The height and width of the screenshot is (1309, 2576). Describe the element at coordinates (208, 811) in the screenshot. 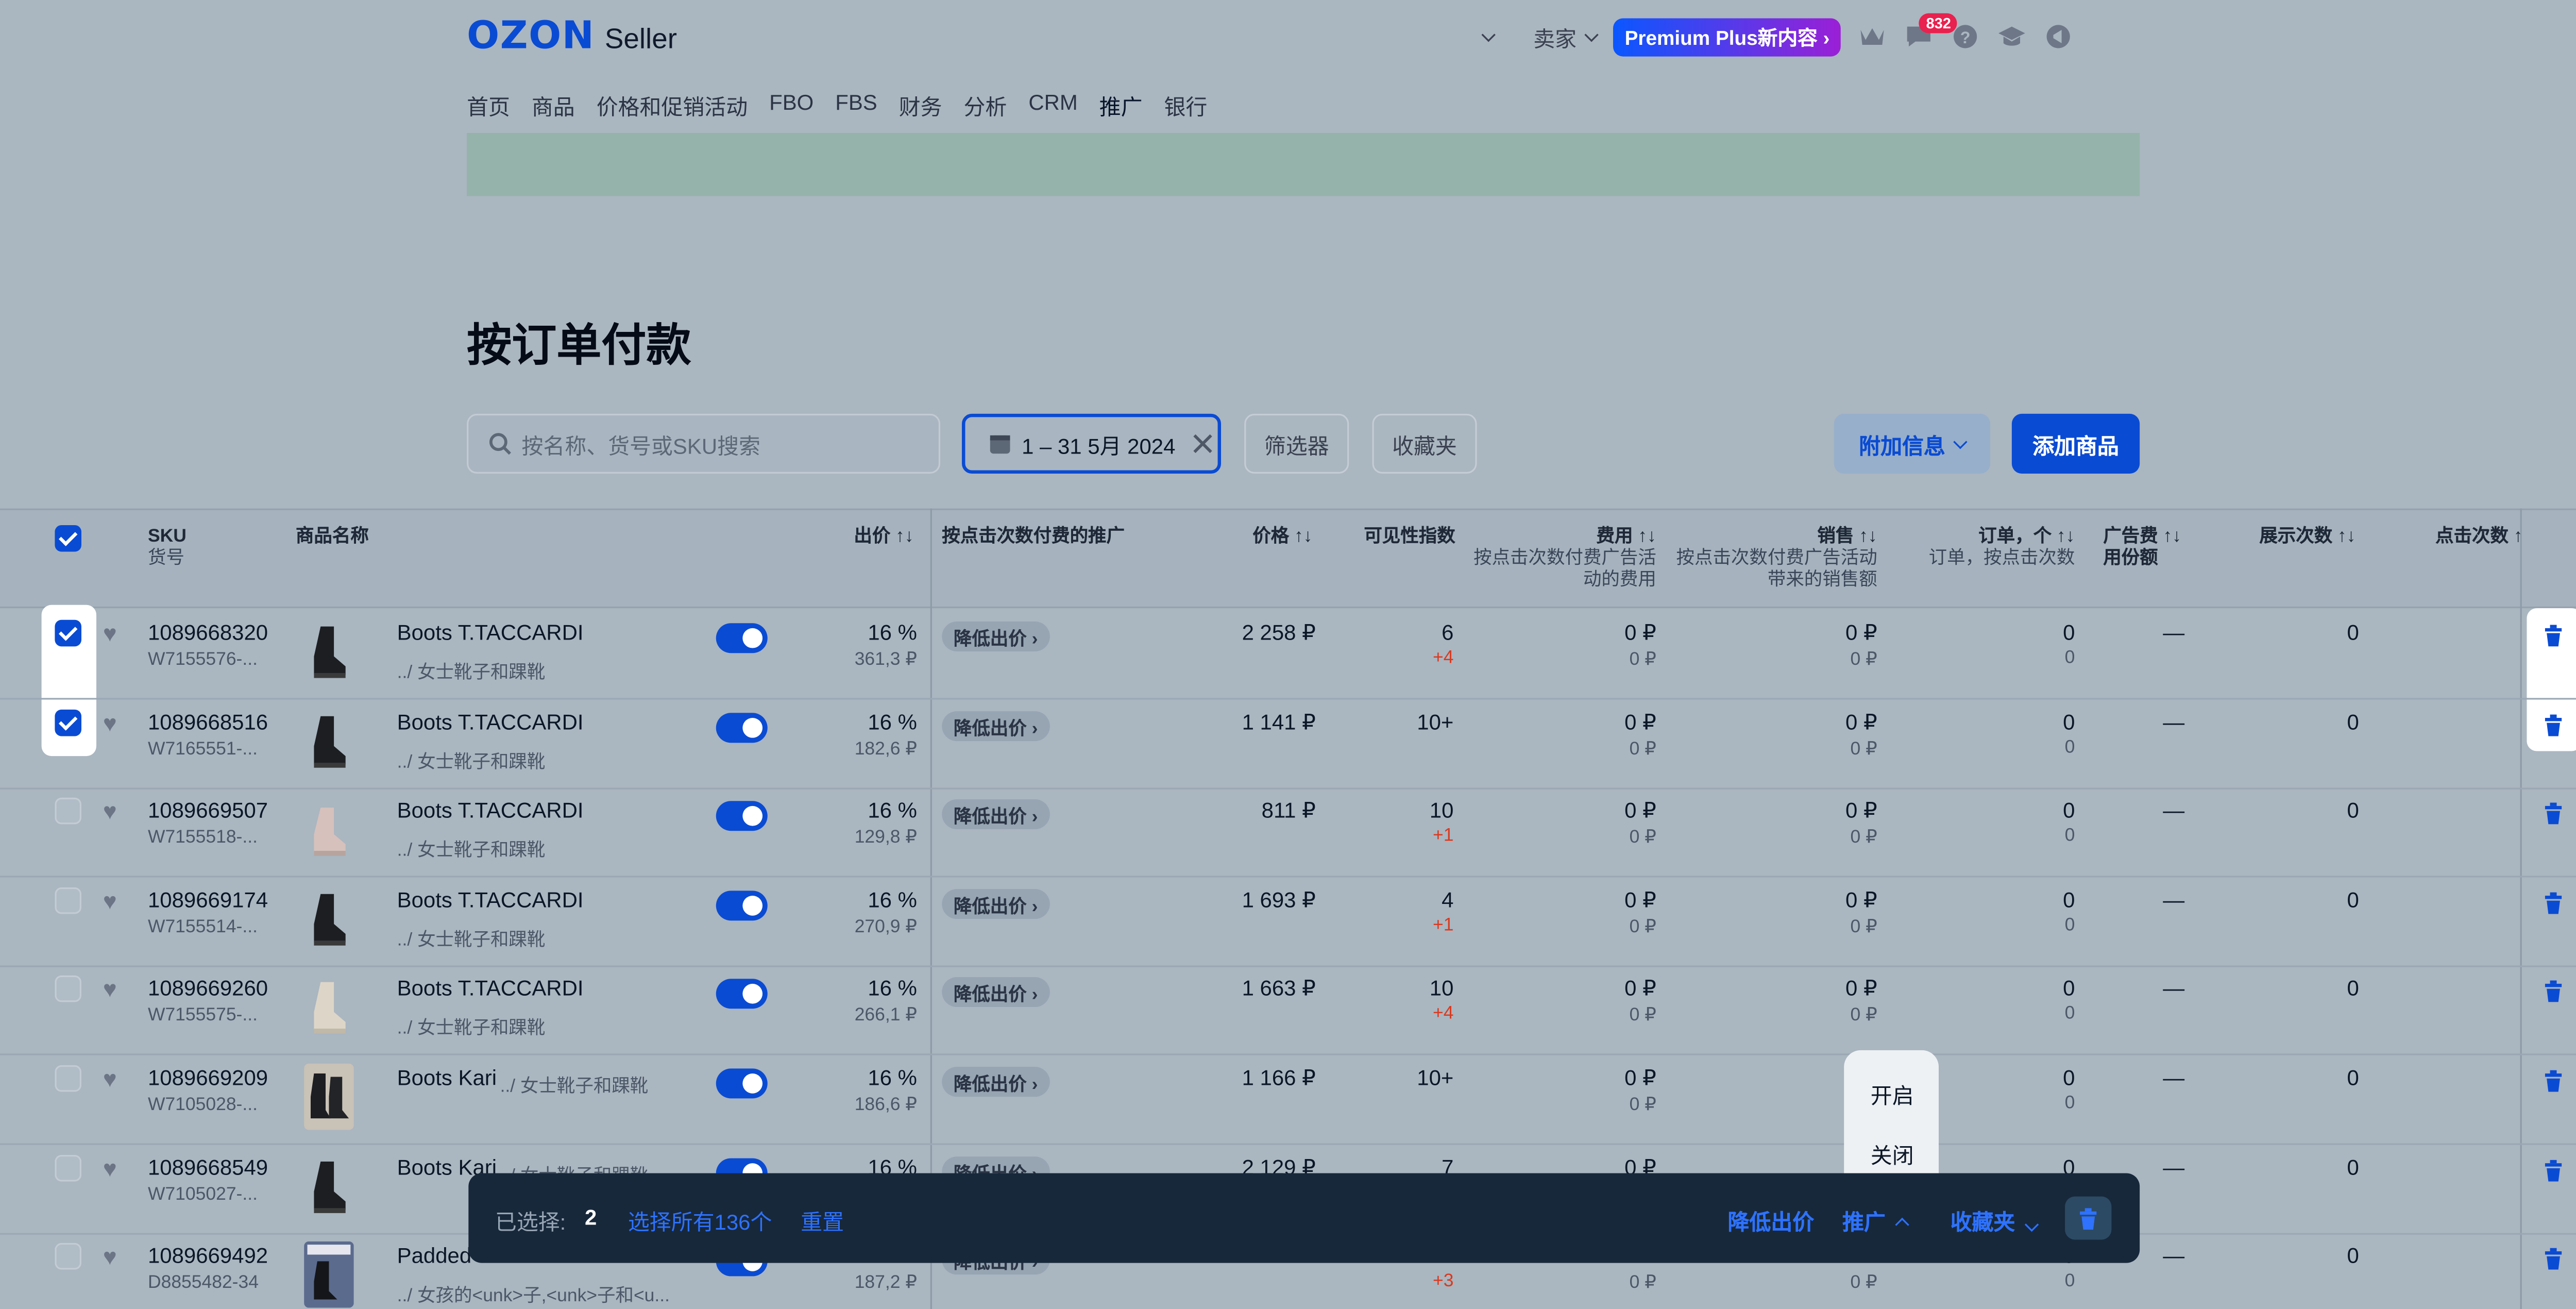

I see `sku-value: 1089669507` at that location.